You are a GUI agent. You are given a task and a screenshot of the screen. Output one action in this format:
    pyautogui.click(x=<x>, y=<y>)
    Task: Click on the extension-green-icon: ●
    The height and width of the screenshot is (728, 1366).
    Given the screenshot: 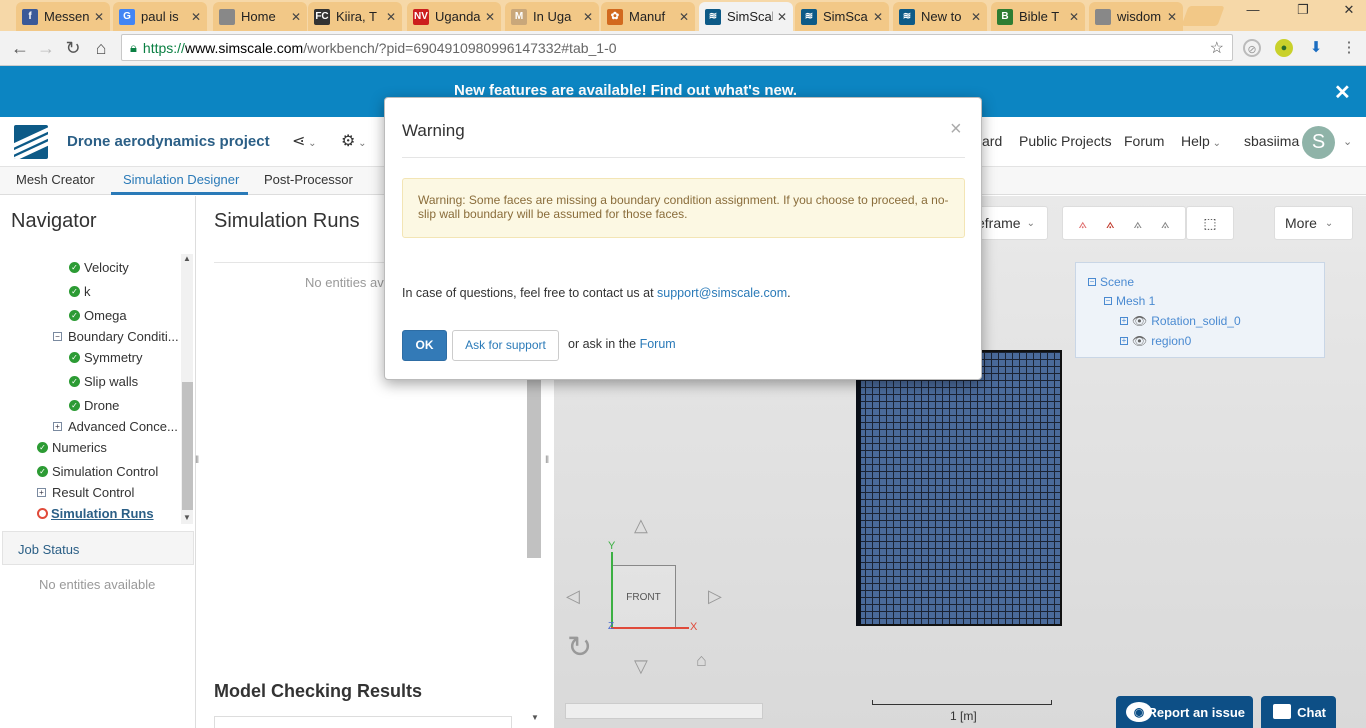 What is the action you would take?
    pyautogui.click(x=1284, y=48)
    